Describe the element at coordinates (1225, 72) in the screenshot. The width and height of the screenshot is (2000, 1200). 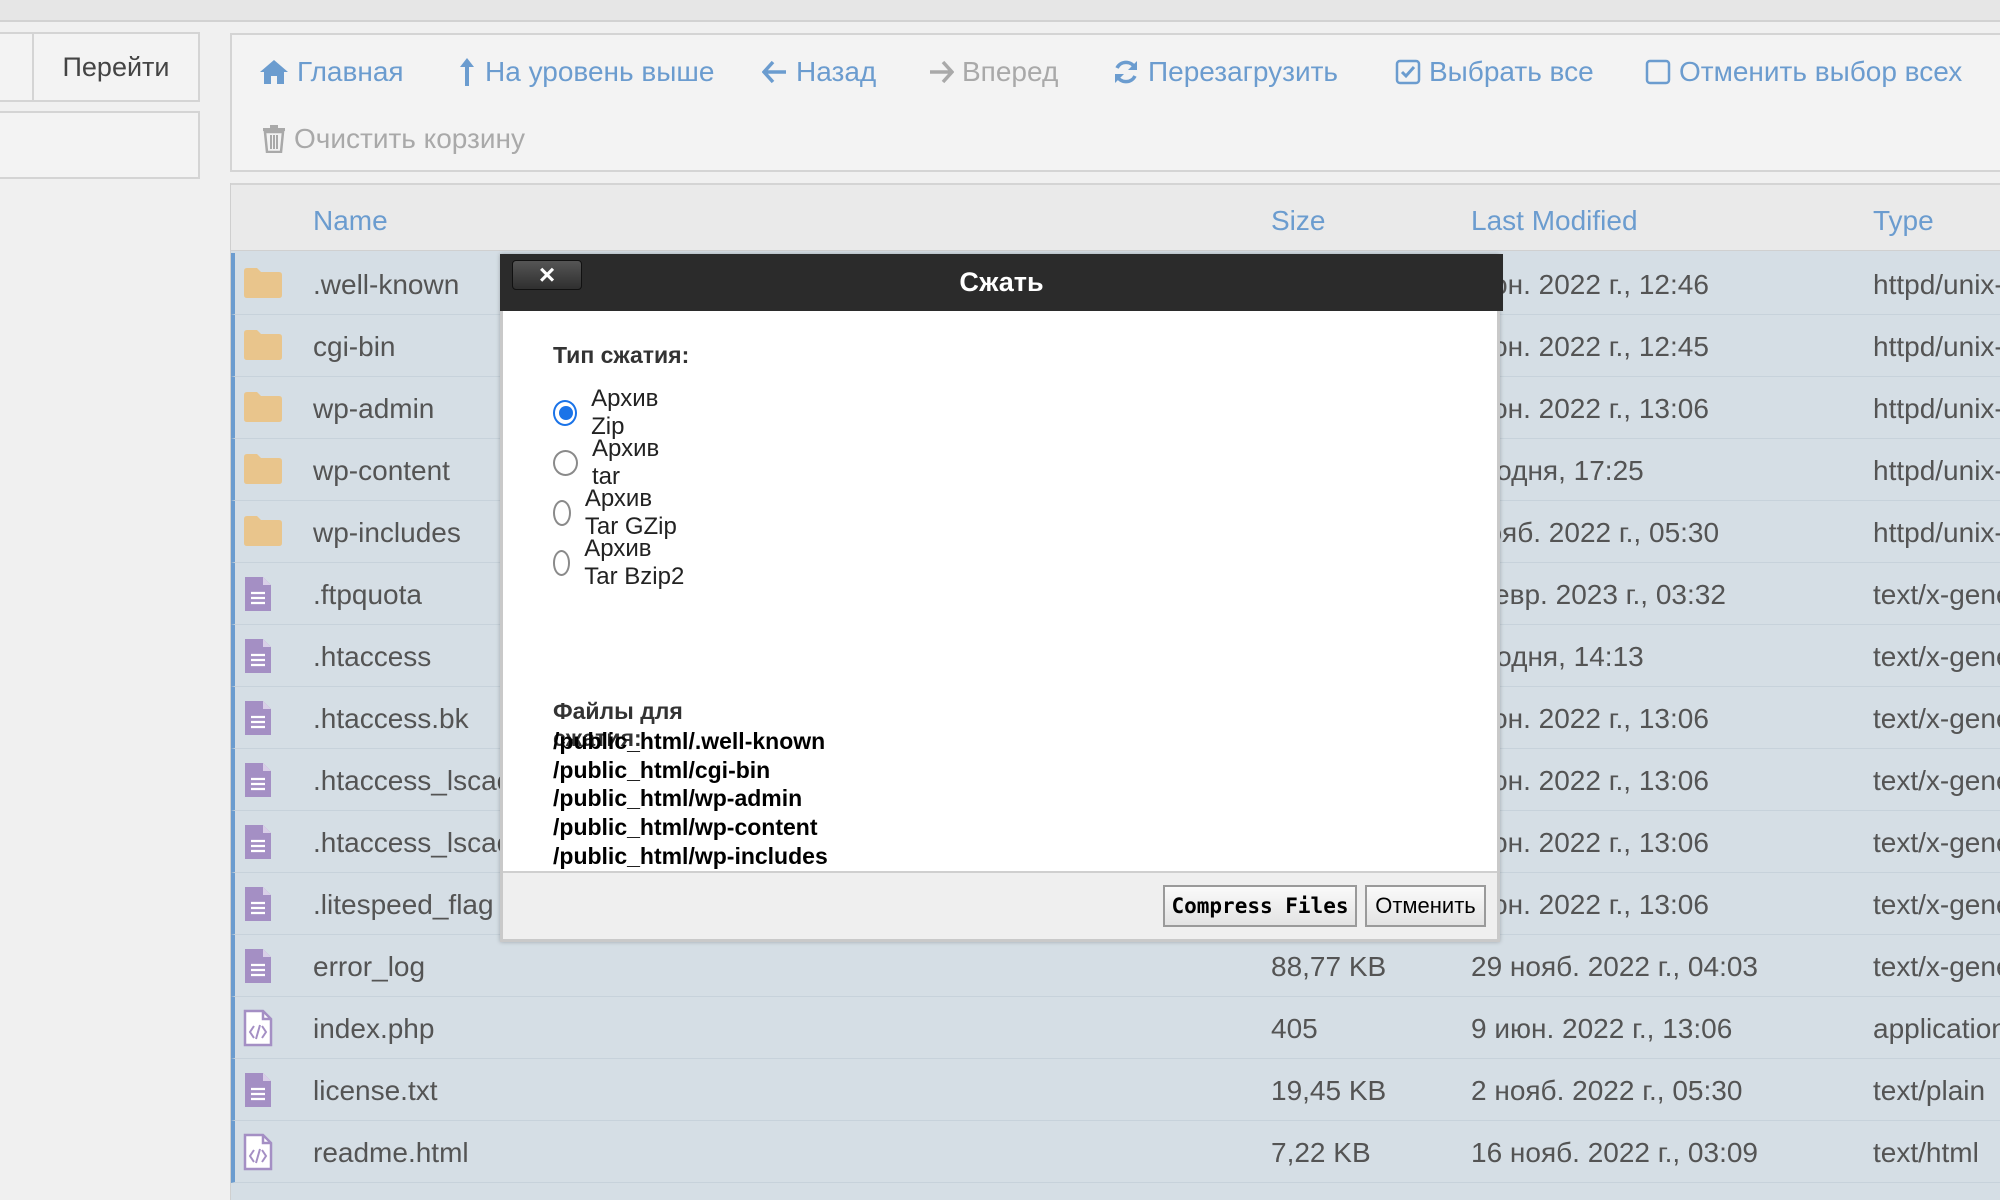
I see `reload-button: Перезагрузить` at that location.